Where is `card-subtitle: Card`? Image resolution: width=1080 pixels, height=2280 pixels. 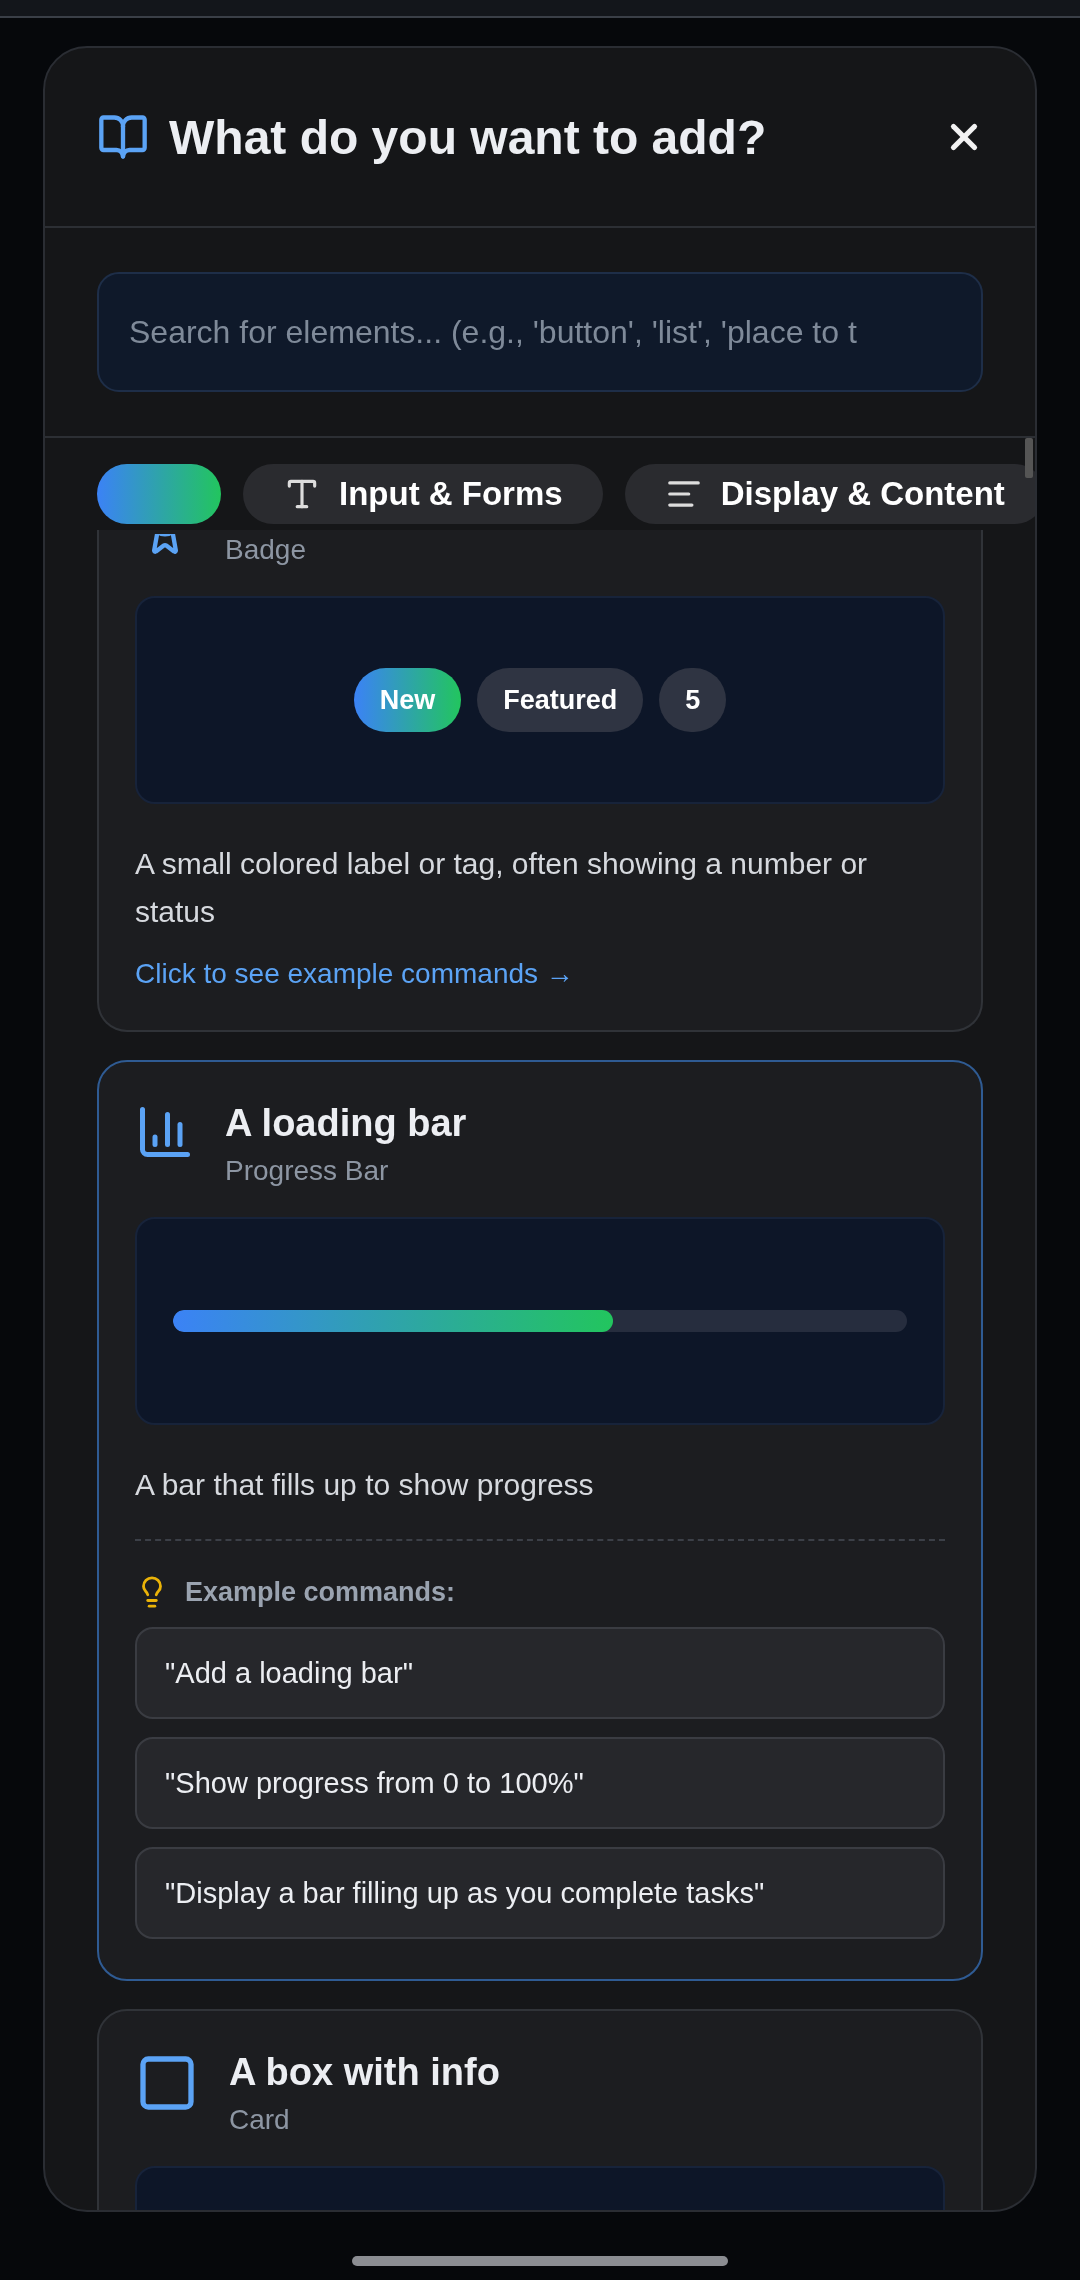
card-subtitle: Card is located at coordinates (260, 2120).